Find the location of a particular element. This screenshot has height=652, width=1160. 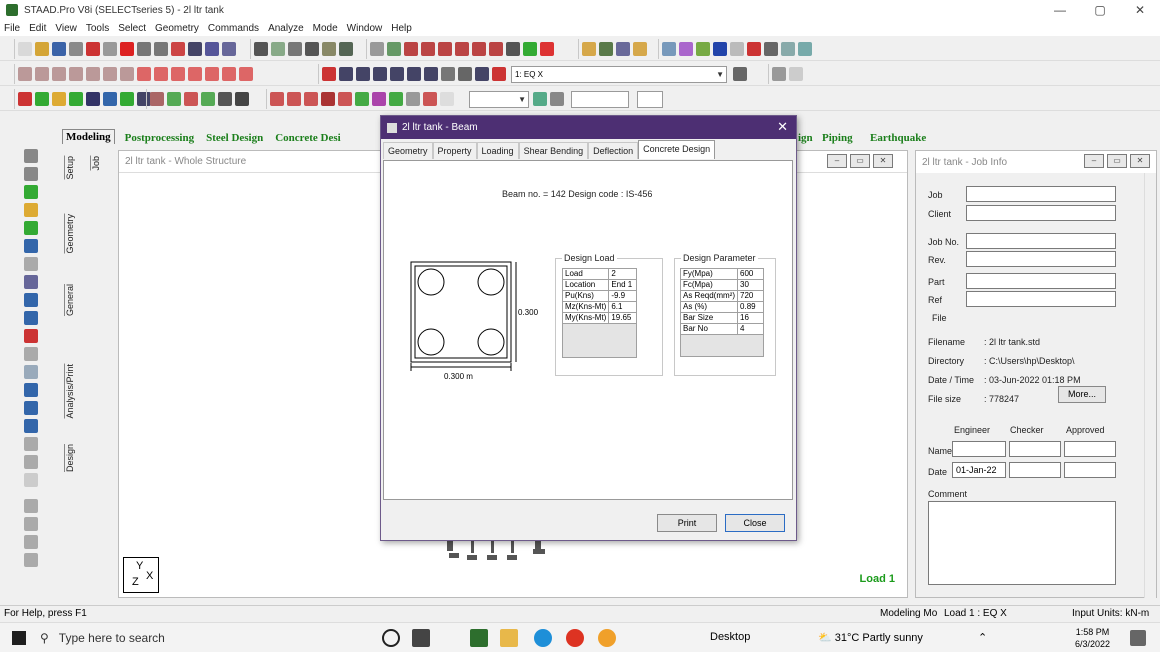

select-cursor-icon is located at coordinates (31, 174).